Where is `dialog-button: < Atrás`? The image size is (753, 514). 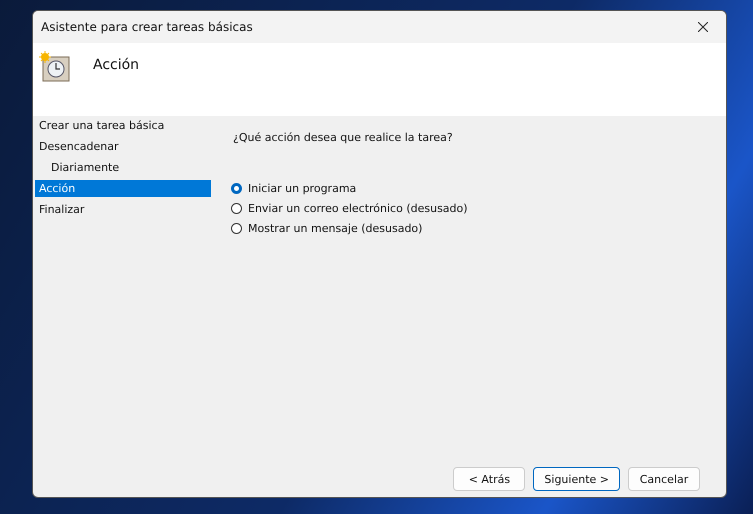
dialog-button: < Atrás is located at coordinates (489, 479).